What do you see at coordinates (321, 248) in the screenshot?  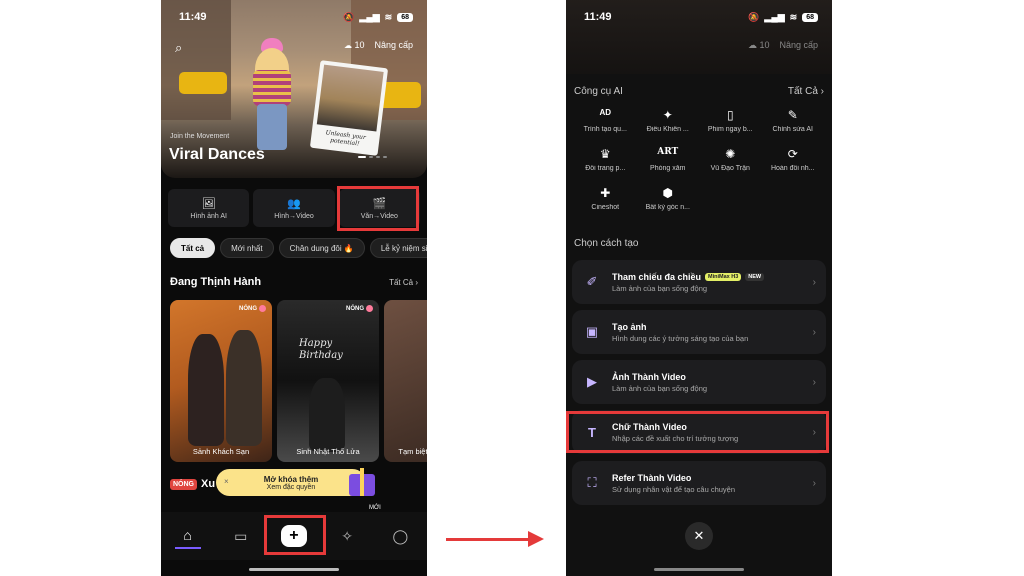 I see `filter-chip-couple: Chân dung đôi 🔥` at bounding box center [321, 248].